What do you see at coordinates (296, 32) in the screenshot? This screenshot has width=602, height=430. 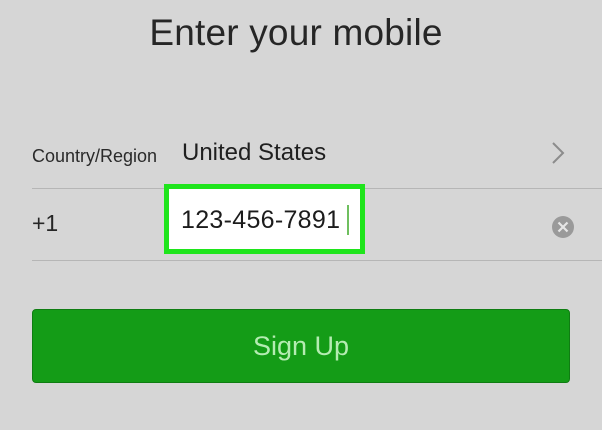 I see `page-title: Enter your mobile` at bounding box center [296, 32].